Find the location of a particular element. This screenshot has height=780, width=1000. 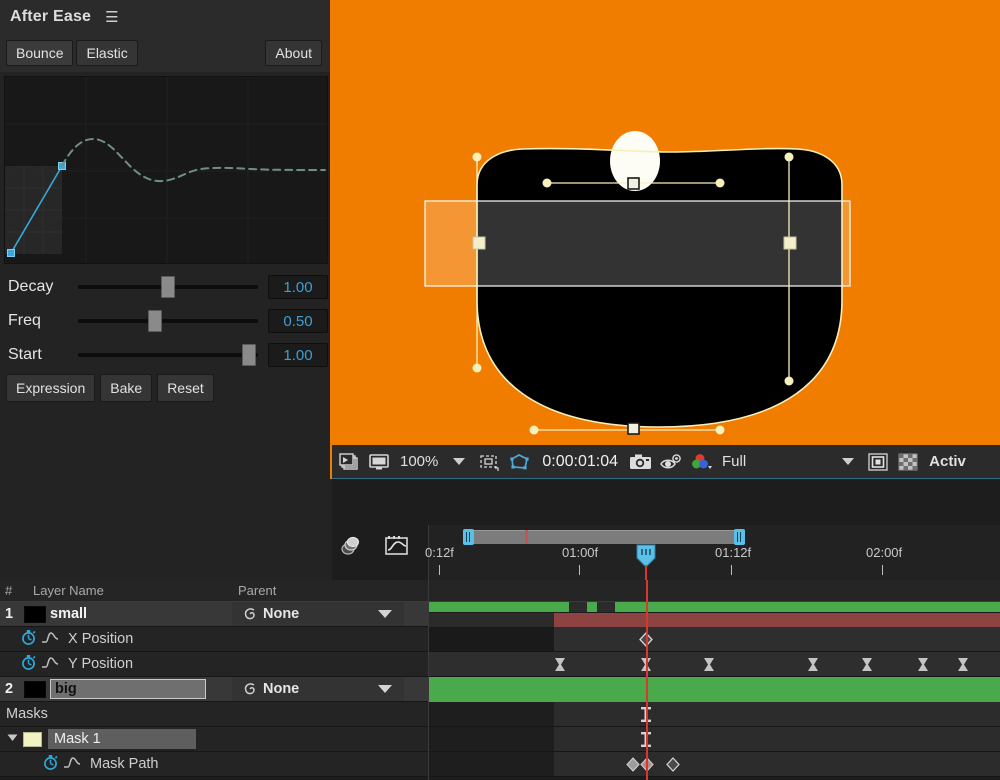

layer-row-big: 2 big None is located at coordinates (214, 689).